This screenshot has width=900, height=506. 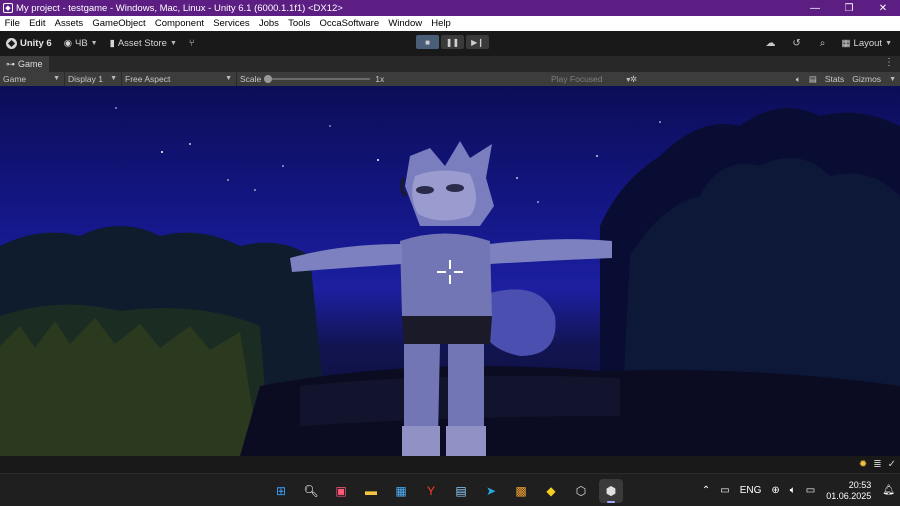 I want to click on taskbar-search-icon: 🔍︎, so click(x=311, y=491).